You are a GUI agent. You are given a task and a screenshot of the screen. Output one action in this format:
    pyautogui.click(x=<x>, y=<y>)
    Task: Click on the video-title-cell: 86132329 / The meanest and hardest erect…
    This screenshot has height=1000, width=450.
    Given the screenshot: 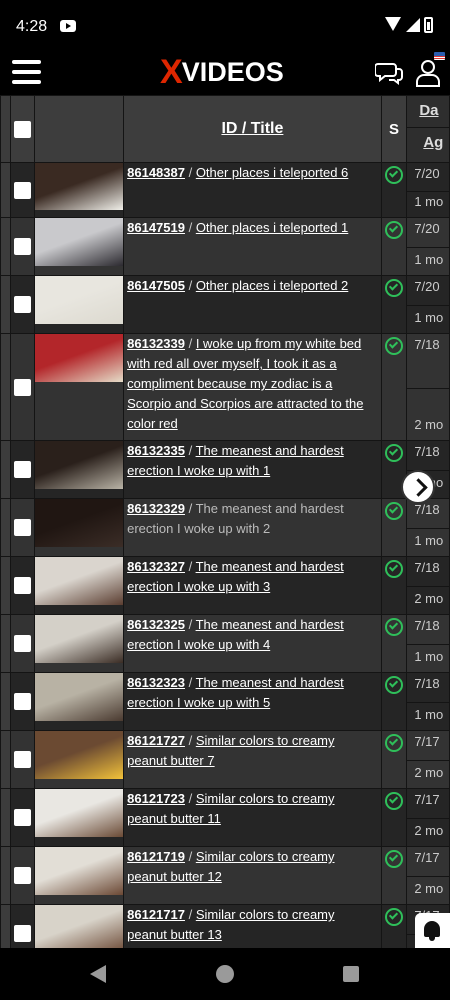 What is the action you would take?
    pyautogui.click(x=252, y=527)
    